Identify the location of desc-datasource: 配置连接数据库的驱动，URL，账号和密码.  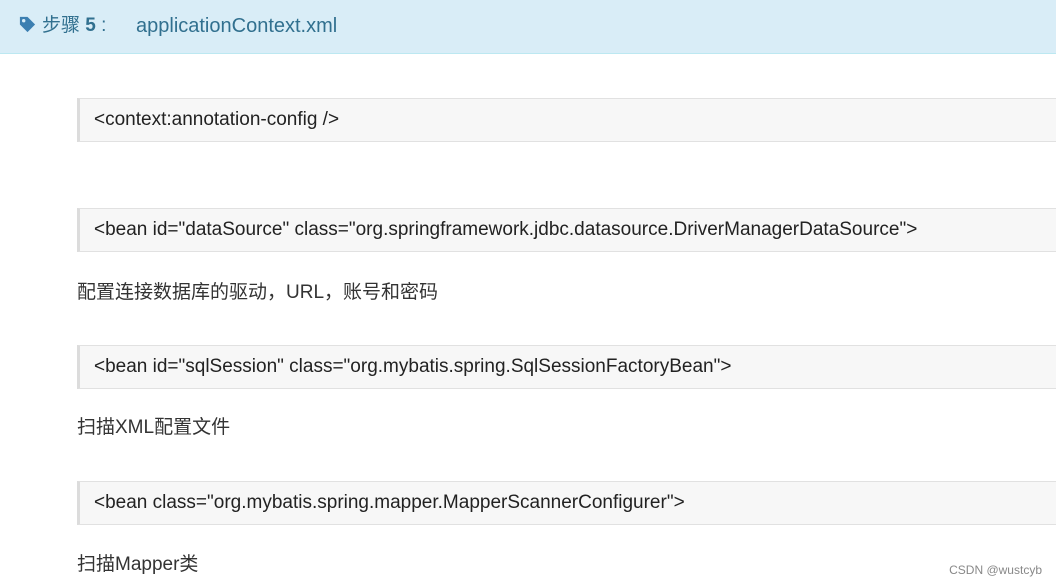
(258, 292).